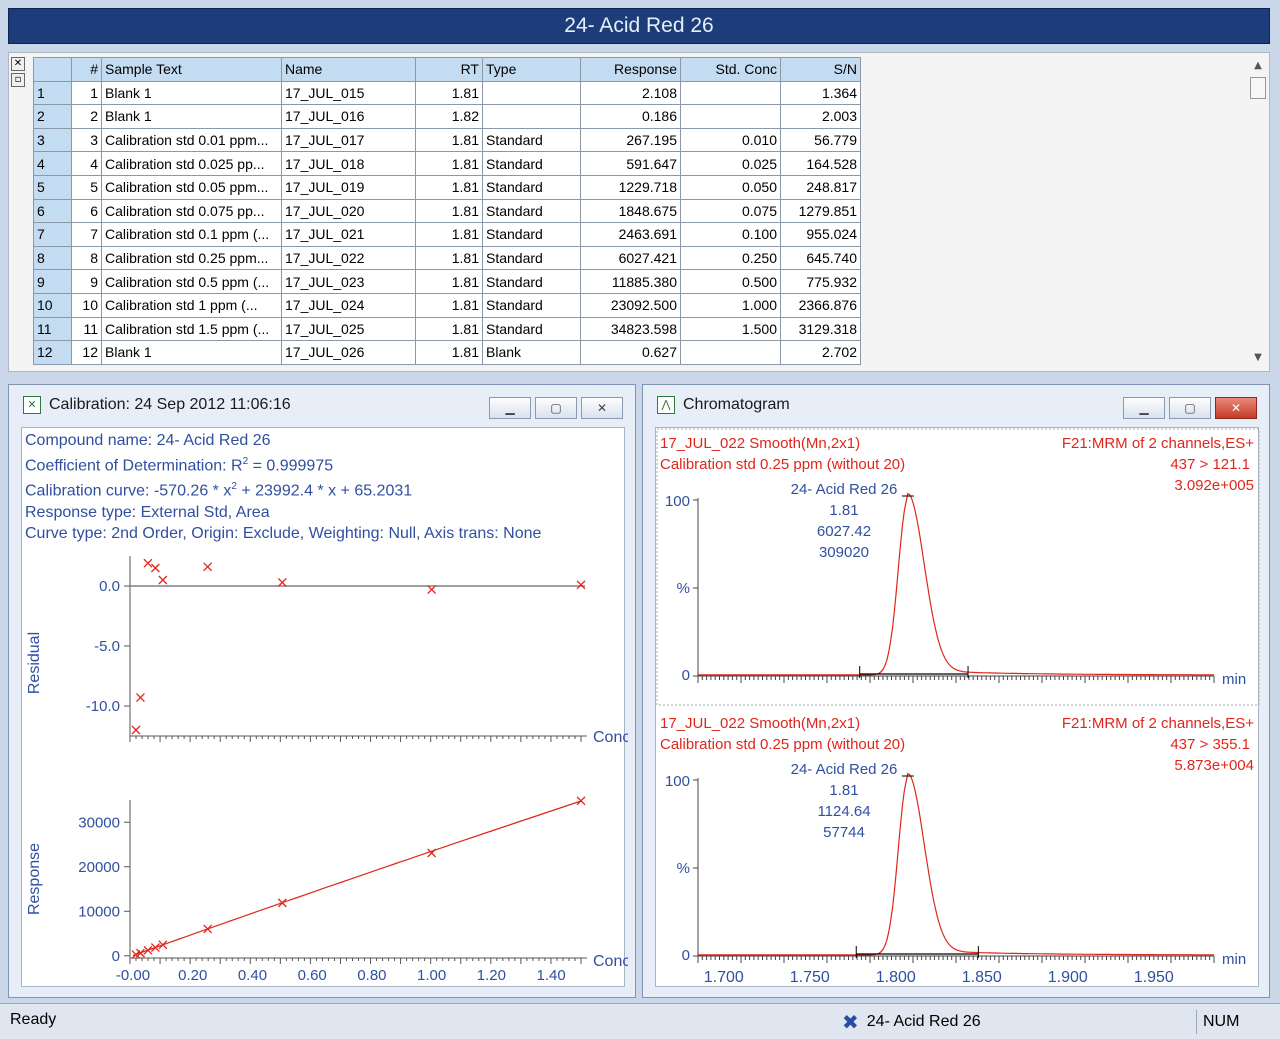 Image resolution: width=1280 pixels, height=1039 pixels. What do you see at coordinates (52, 69) in the screenshot?
I see `column-header` at bounding box center [52, 69].